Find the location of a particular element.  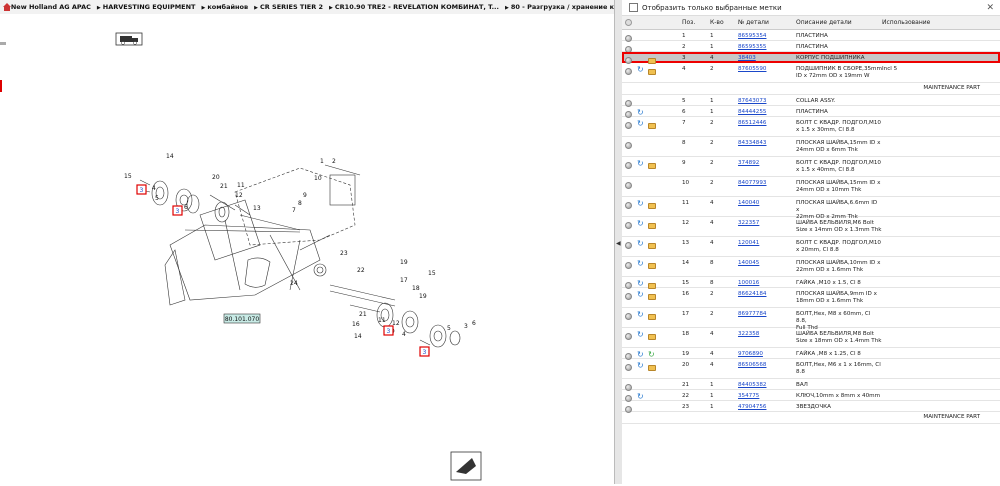

col-usage: Использование is located at coordinates (941, 22).